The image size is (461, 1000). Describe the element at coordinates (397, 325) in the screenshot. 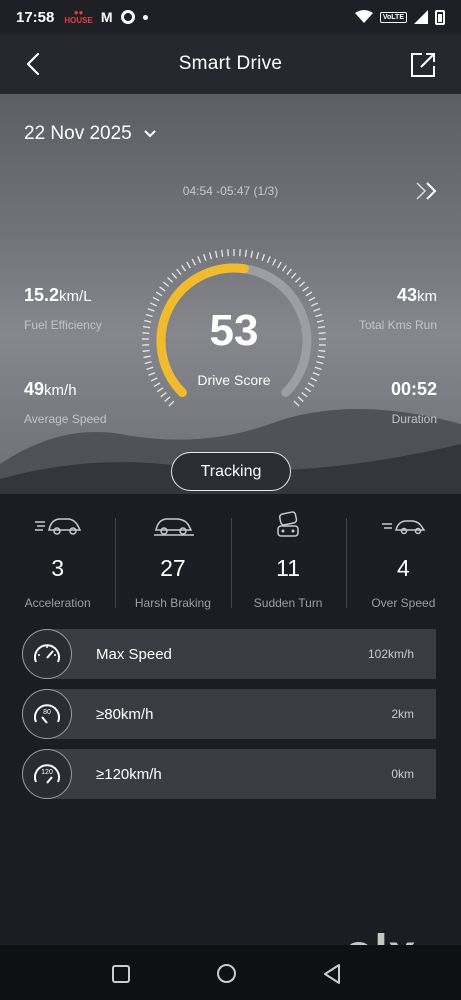

I see `total-kms-label: Total Kms Run` at that location.